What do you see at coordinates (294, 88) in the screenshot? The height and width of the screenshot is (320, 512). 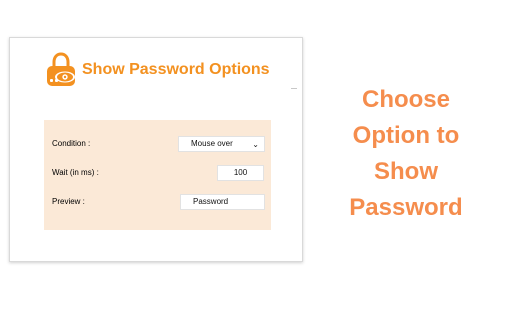 I see `window-mark` at bounding box center [294, 88].